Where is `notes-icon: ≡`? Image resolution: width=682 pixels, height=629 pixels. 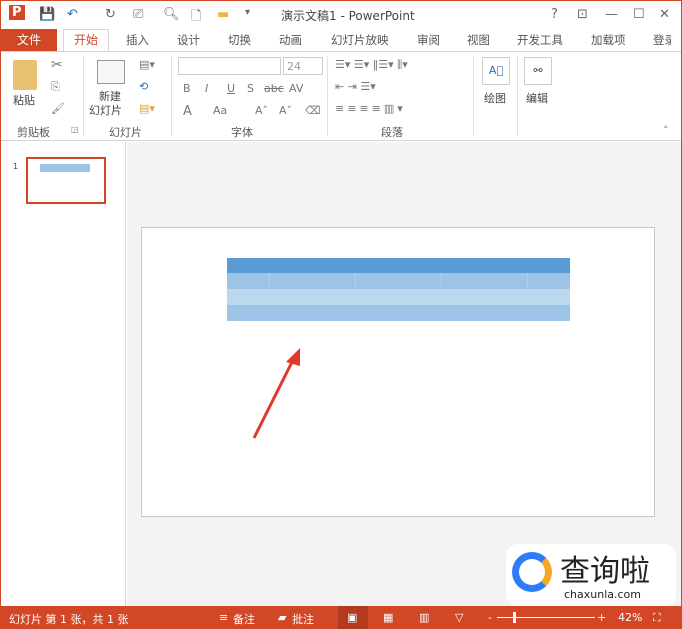
notes-icon: ≡ is located at coordinates (223, 617).